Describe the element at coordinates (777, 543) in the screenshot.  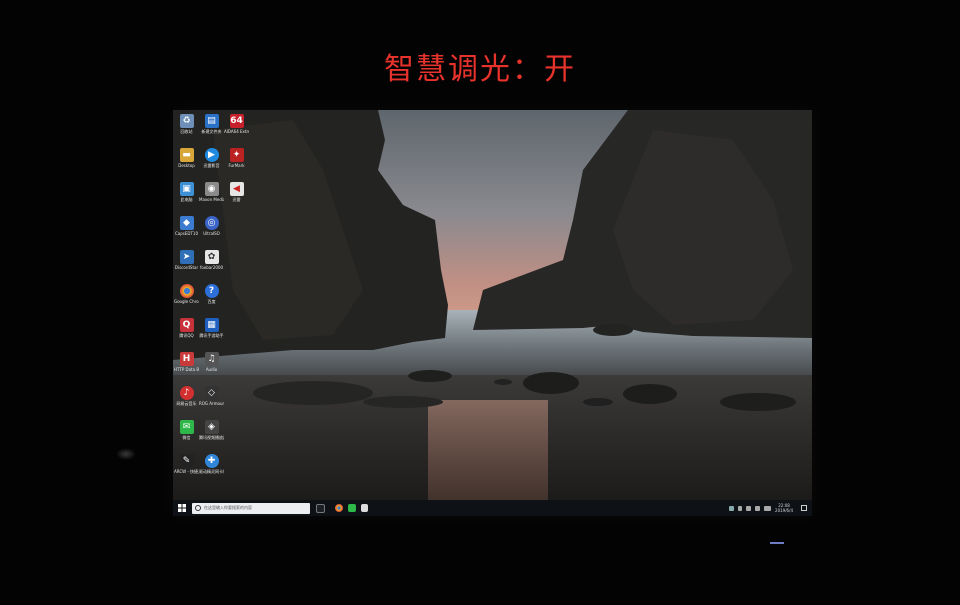
I see `reflection-glint` at that location.